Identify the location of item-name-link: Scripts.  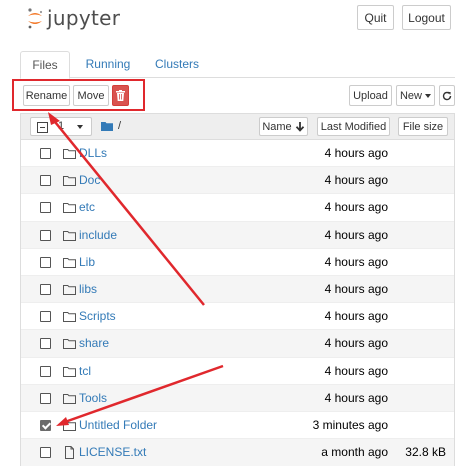
(97, 316).